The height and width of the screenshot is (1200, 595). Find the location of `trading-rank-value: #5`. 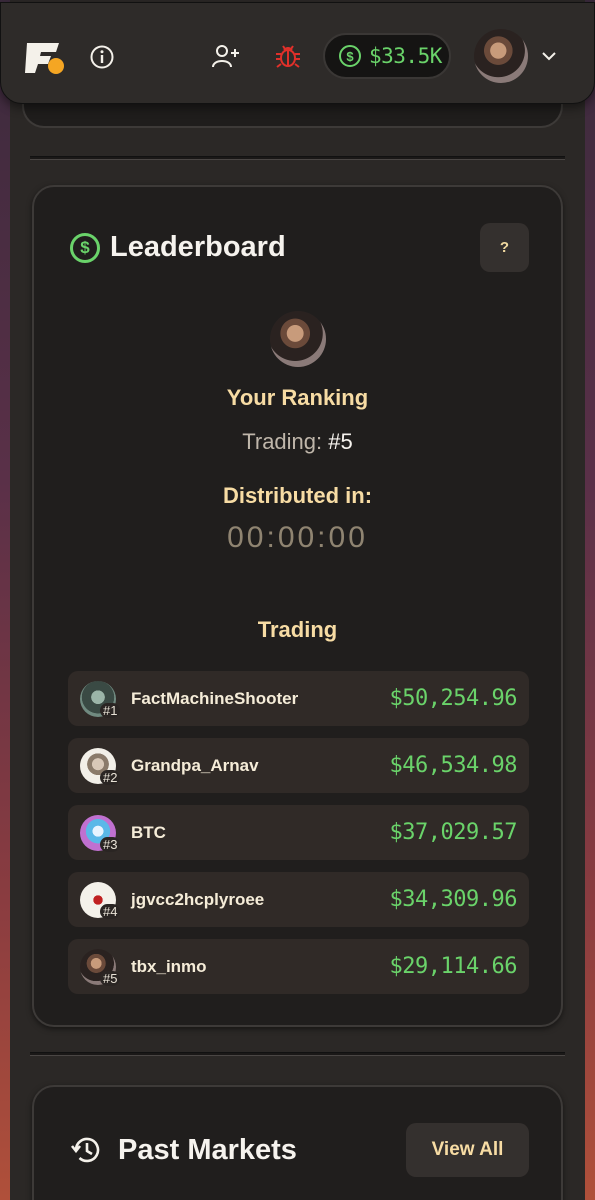

trading-rank-value: #5 is located at coordinates (340, 441).